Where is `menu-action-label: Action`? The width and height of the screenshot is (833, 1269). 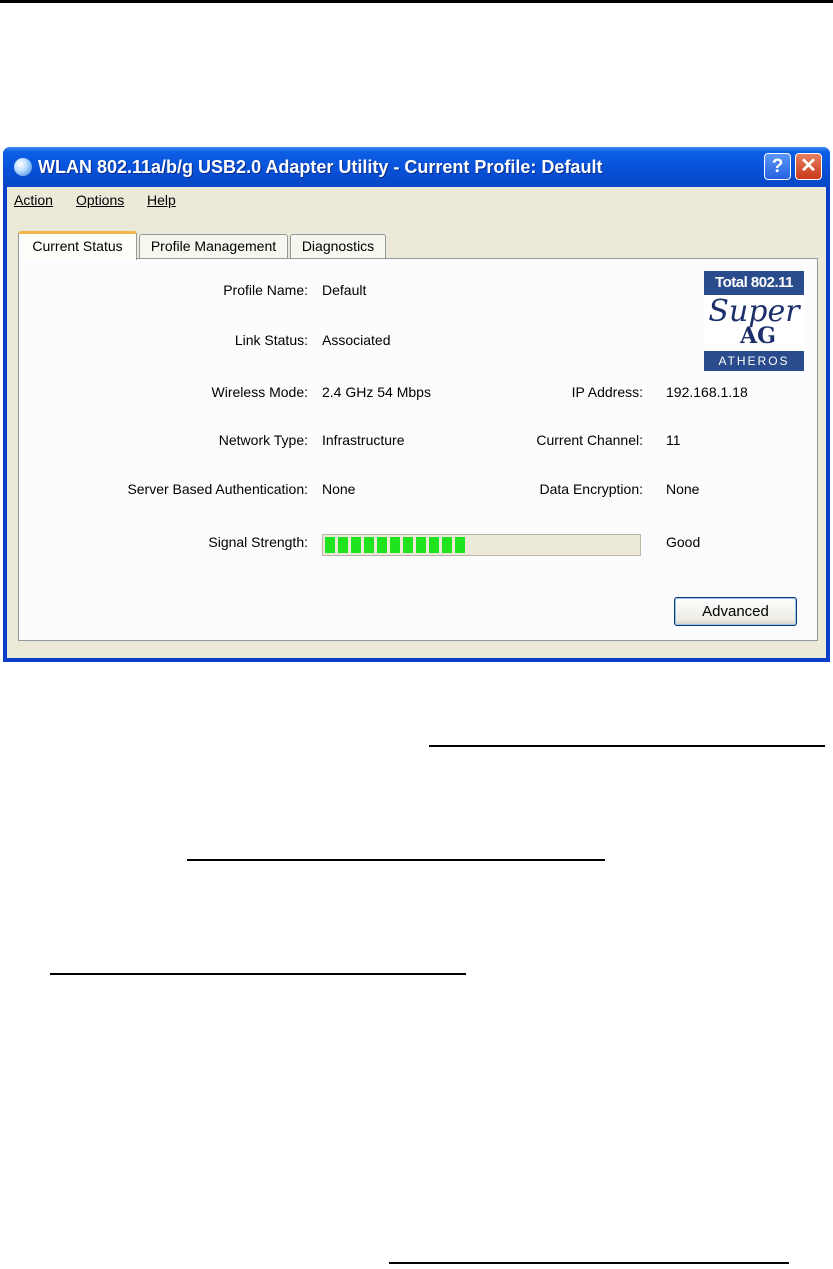 menu-action-label: Action is located at coordinates (33, 200).